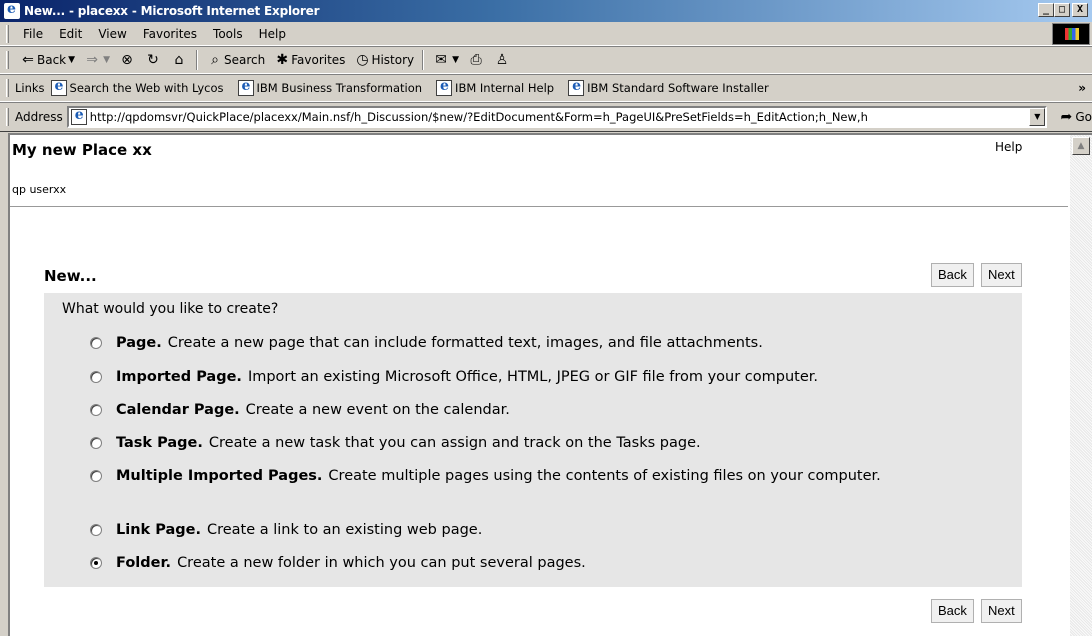 The image size is (1092, 636). I want to click on maximize-button: □, so click(1062, 10).